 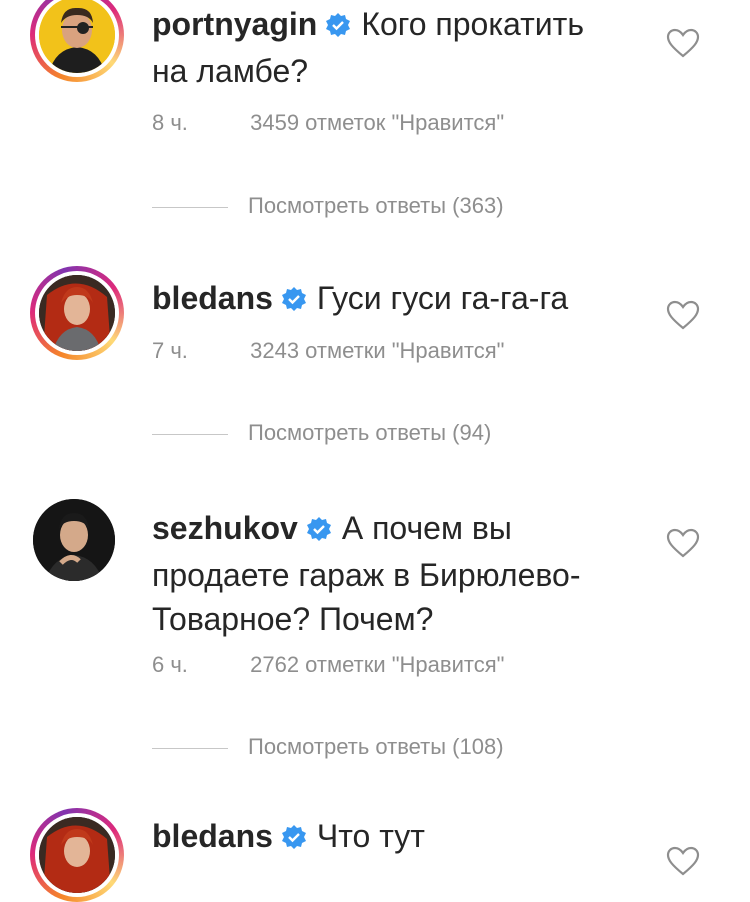 I want to click on comment-text: Что тут, so click(x=370, y=836).